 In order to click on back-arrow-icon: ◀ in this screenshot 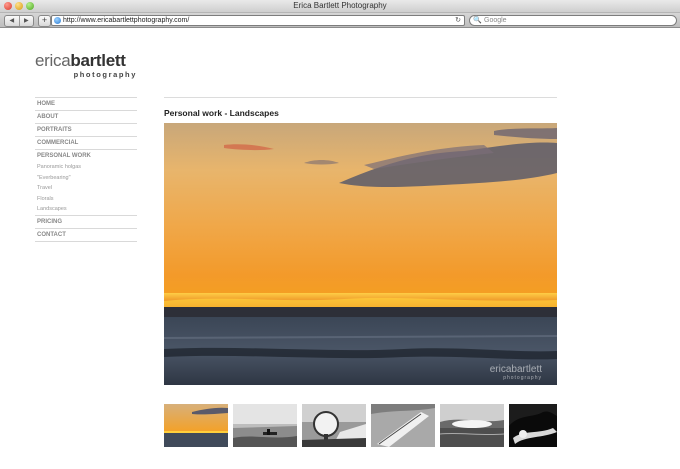, I will do `click(12, 21)`.